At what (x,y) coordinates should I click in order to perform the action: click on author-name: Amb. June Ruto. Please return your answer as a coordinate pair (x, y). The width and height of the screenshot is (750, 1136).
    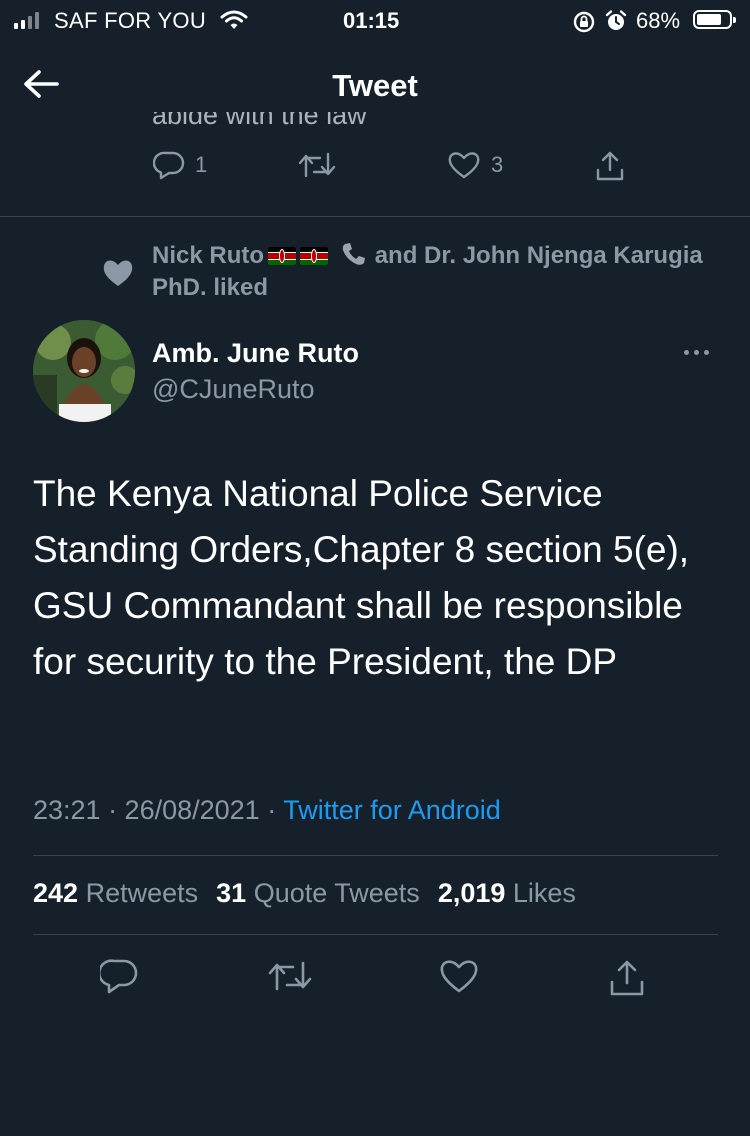
    Looking at the image, I should click on (255, 353).